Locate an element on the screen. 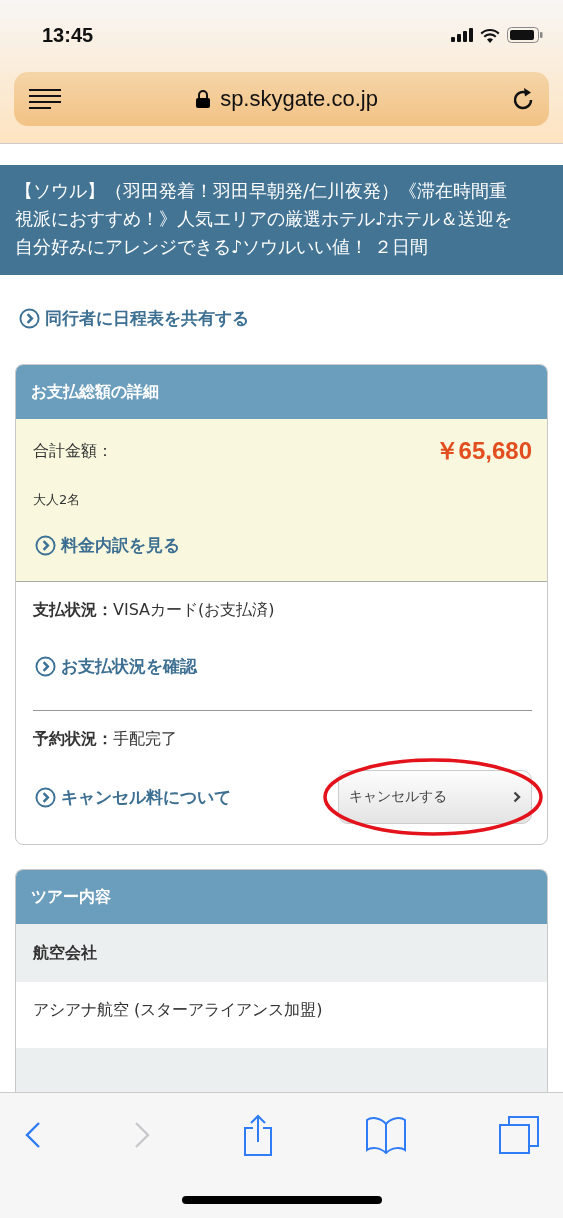  card-title: ツアー内容 is located at coordinates (71, 896).